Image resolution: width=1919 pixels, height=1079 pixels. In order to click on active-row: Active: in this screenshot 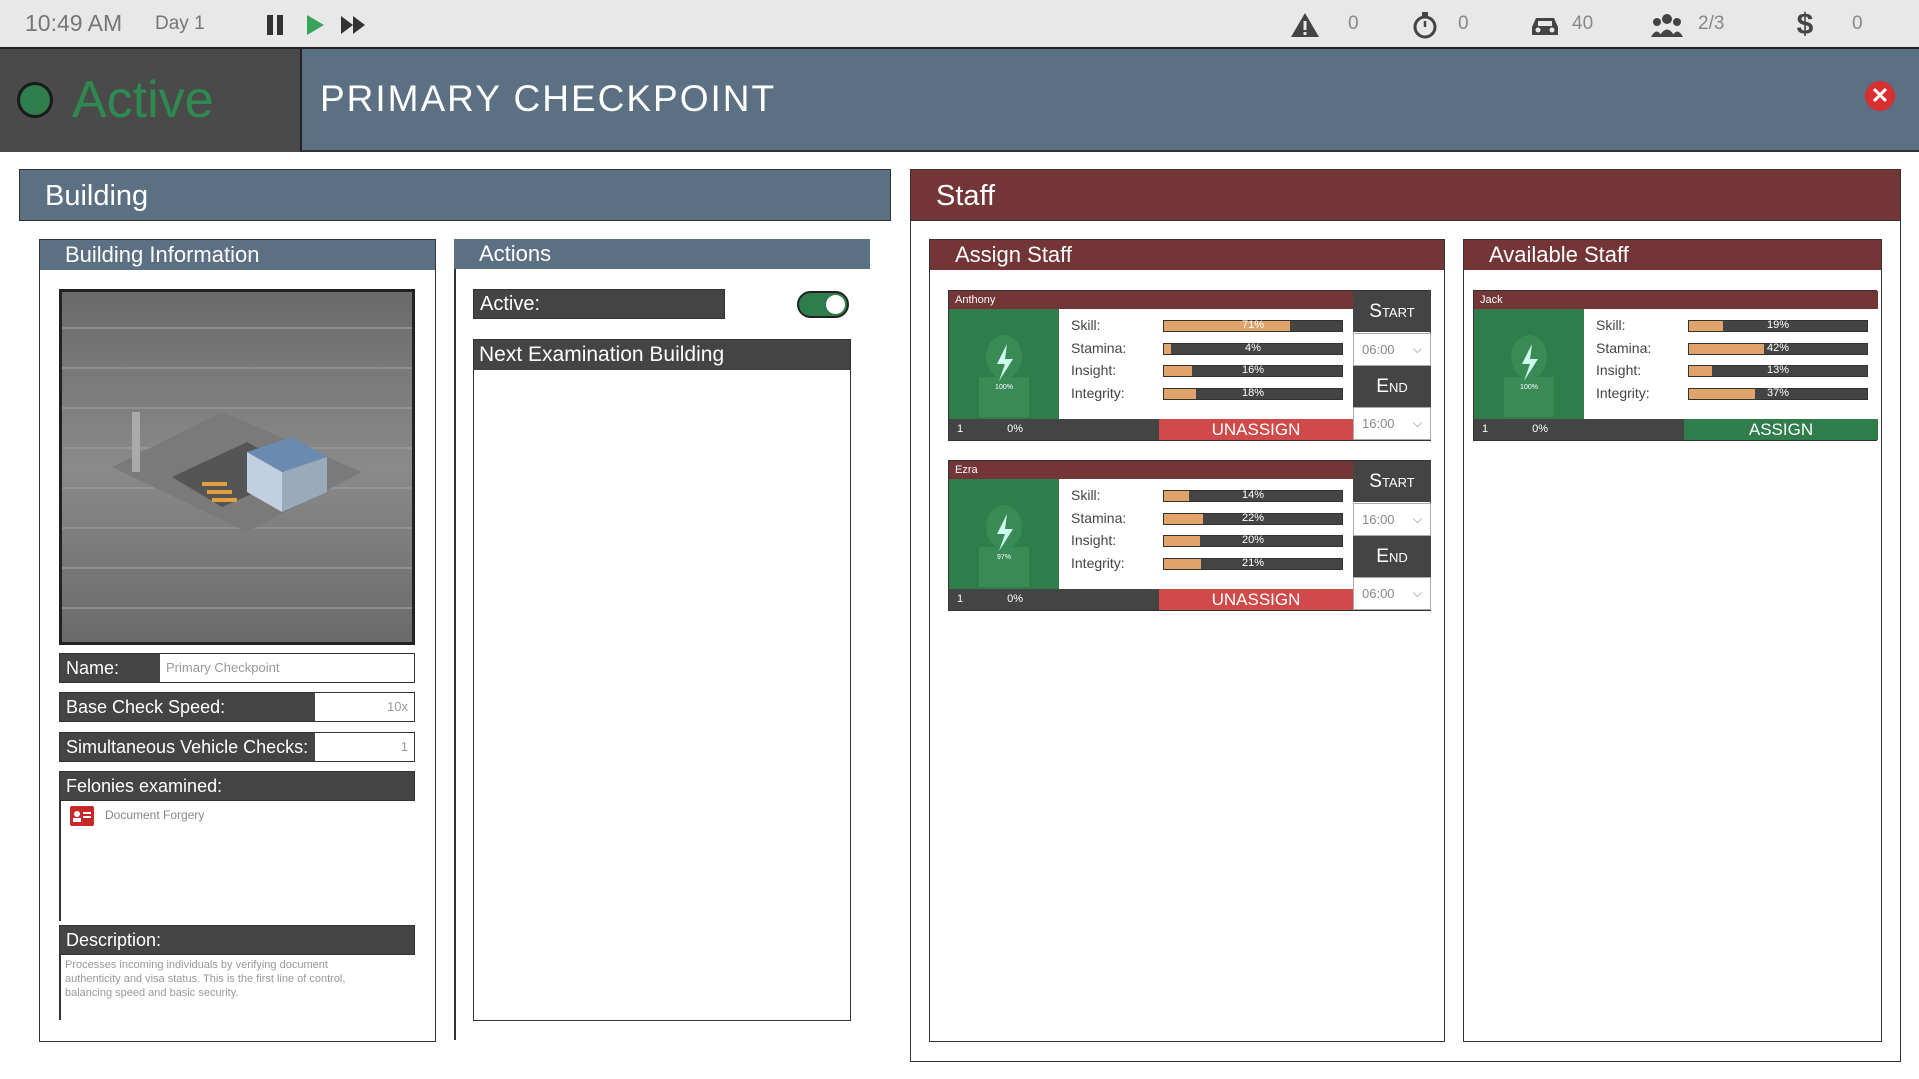, I will do `click(599, 304)`.